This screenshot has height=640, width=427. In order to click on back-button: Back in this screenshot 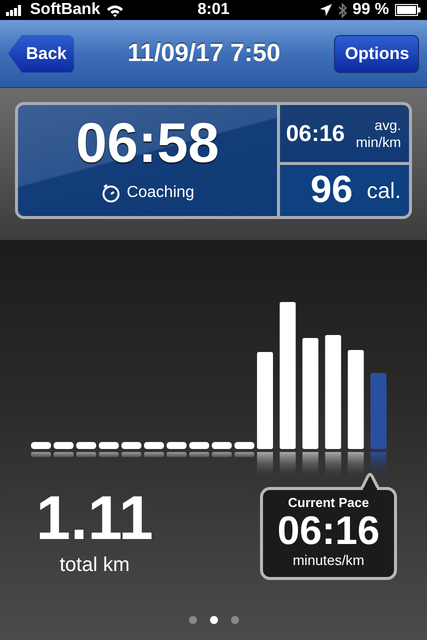, I will do `click(41, 53)`.